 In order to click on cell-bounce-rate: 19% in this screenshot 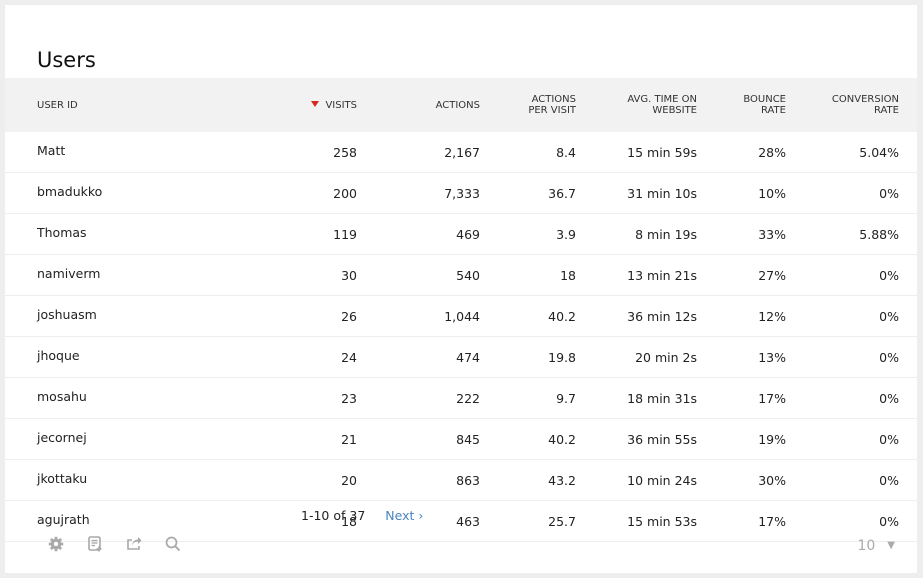, I will do `click(741, 439)`.